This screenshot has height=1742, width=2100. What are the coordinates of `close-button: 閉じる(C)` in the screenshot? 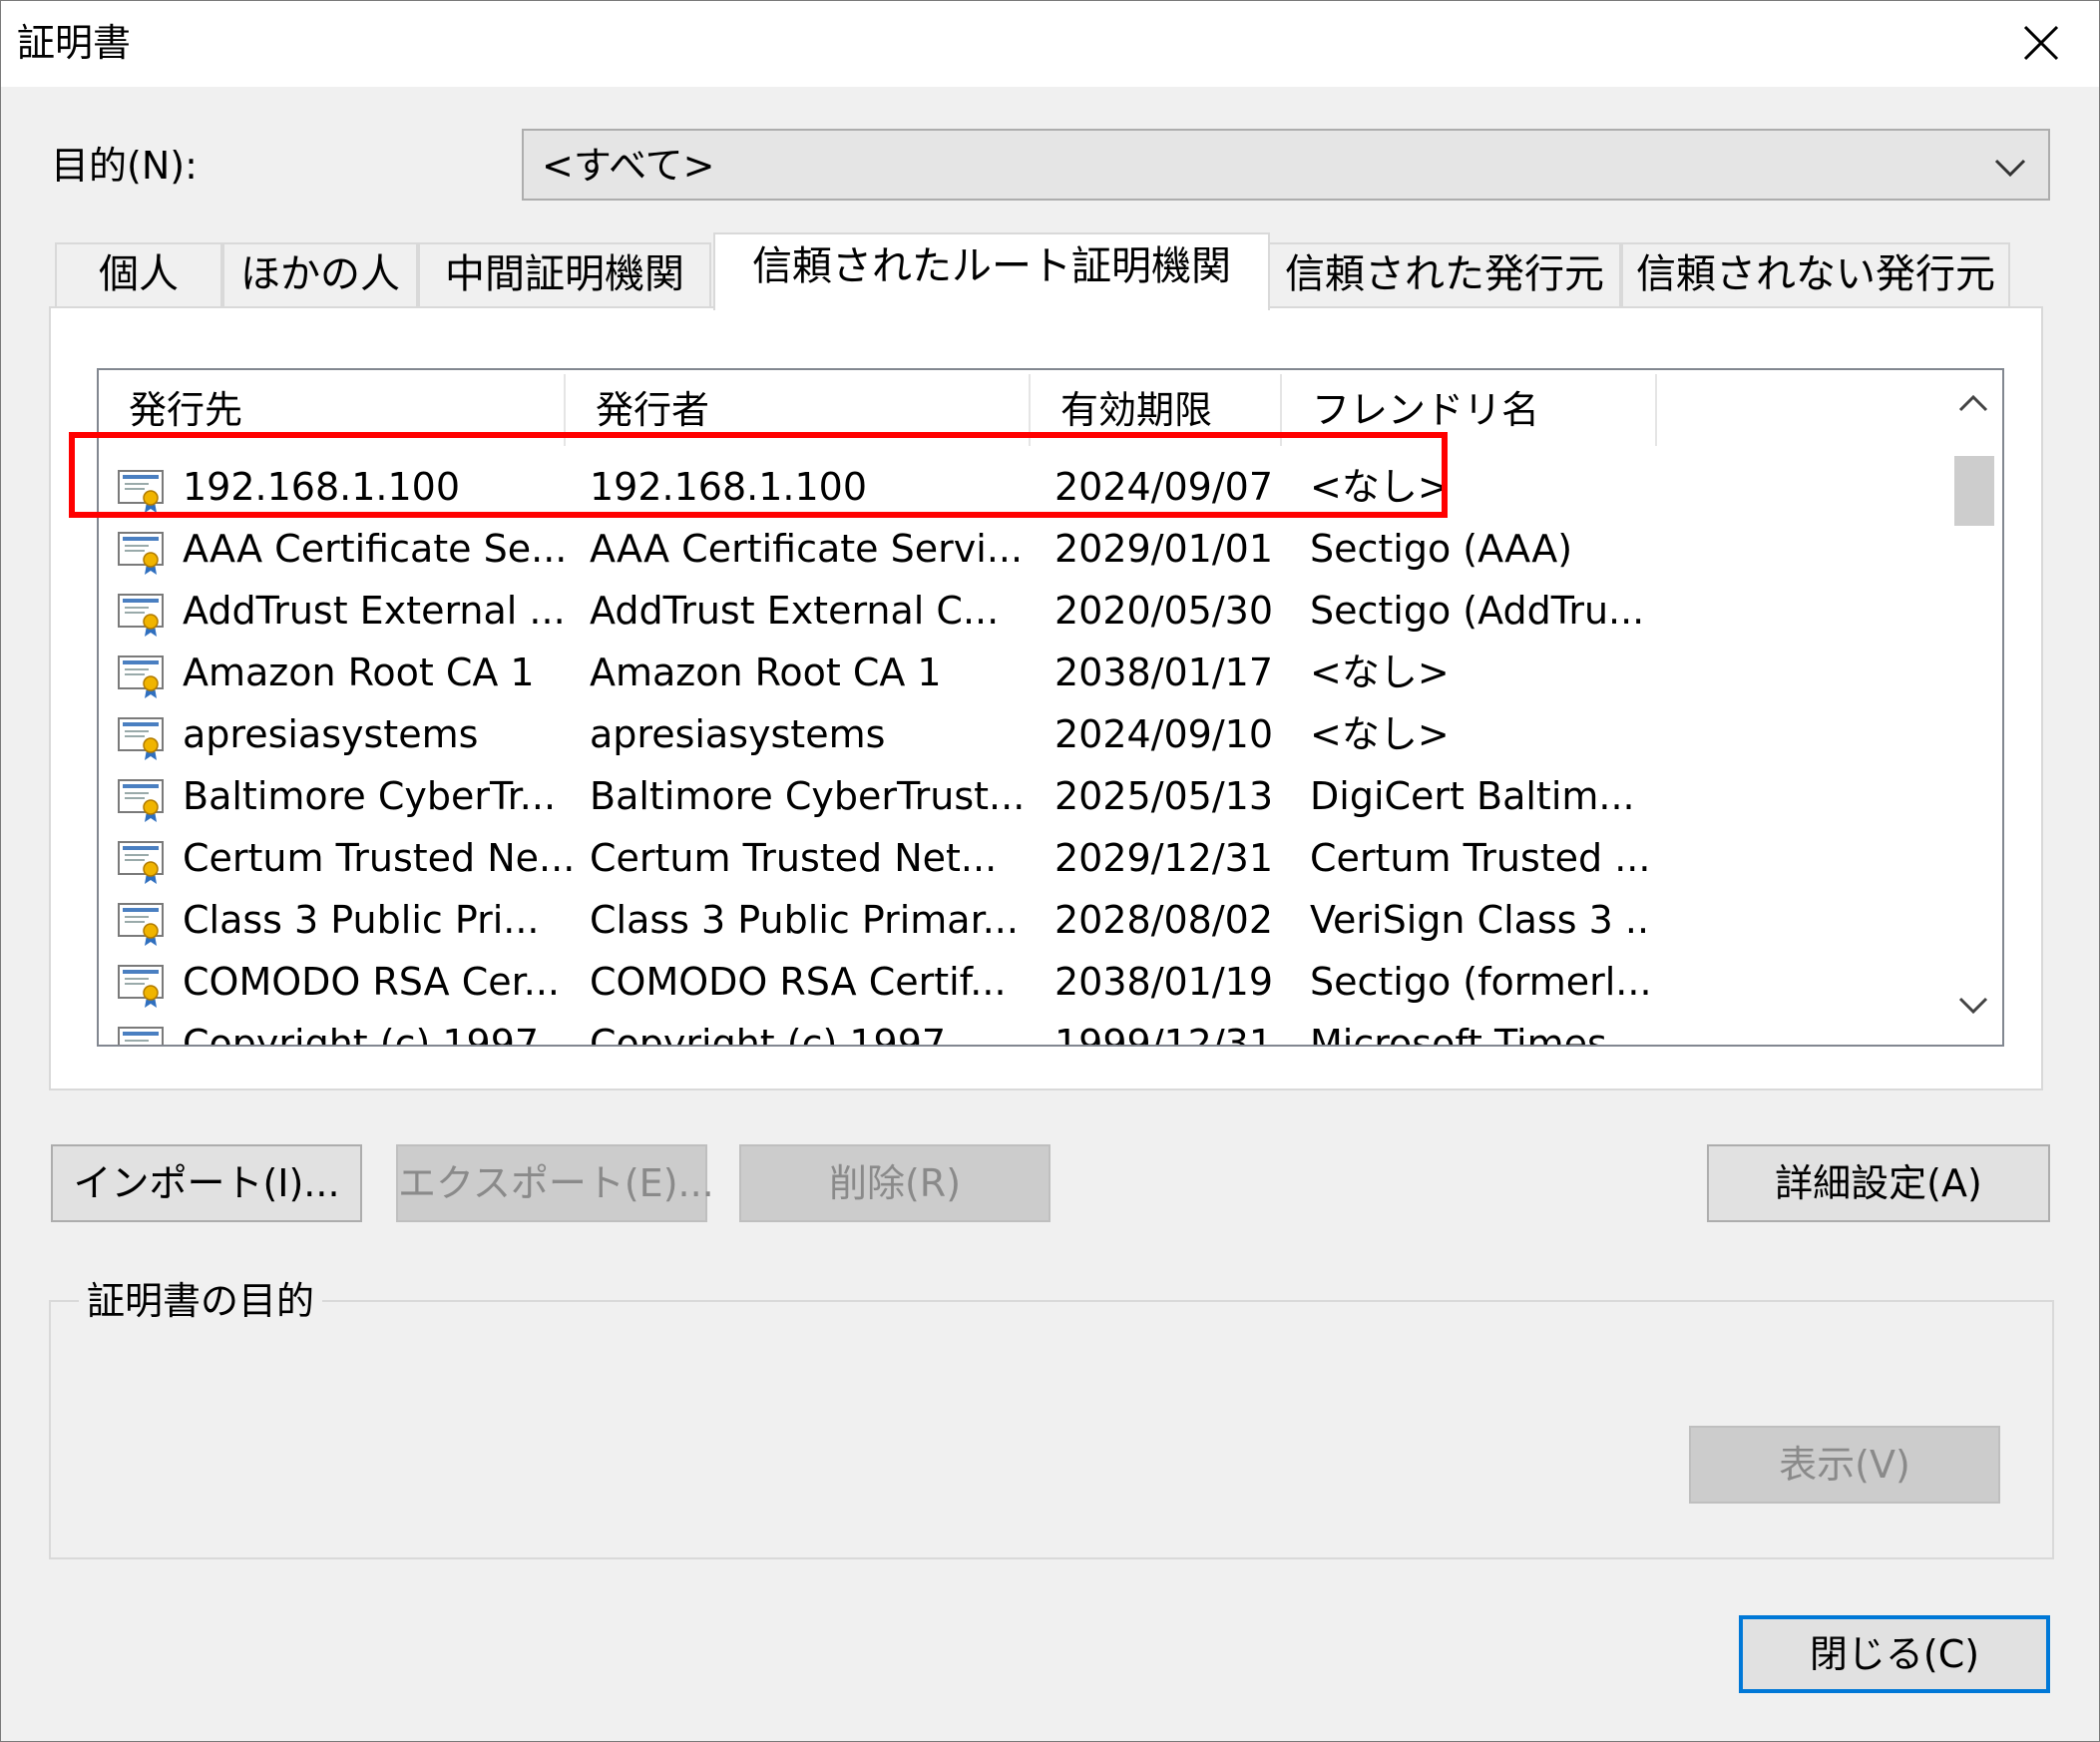 It's located at (1894, 1654).